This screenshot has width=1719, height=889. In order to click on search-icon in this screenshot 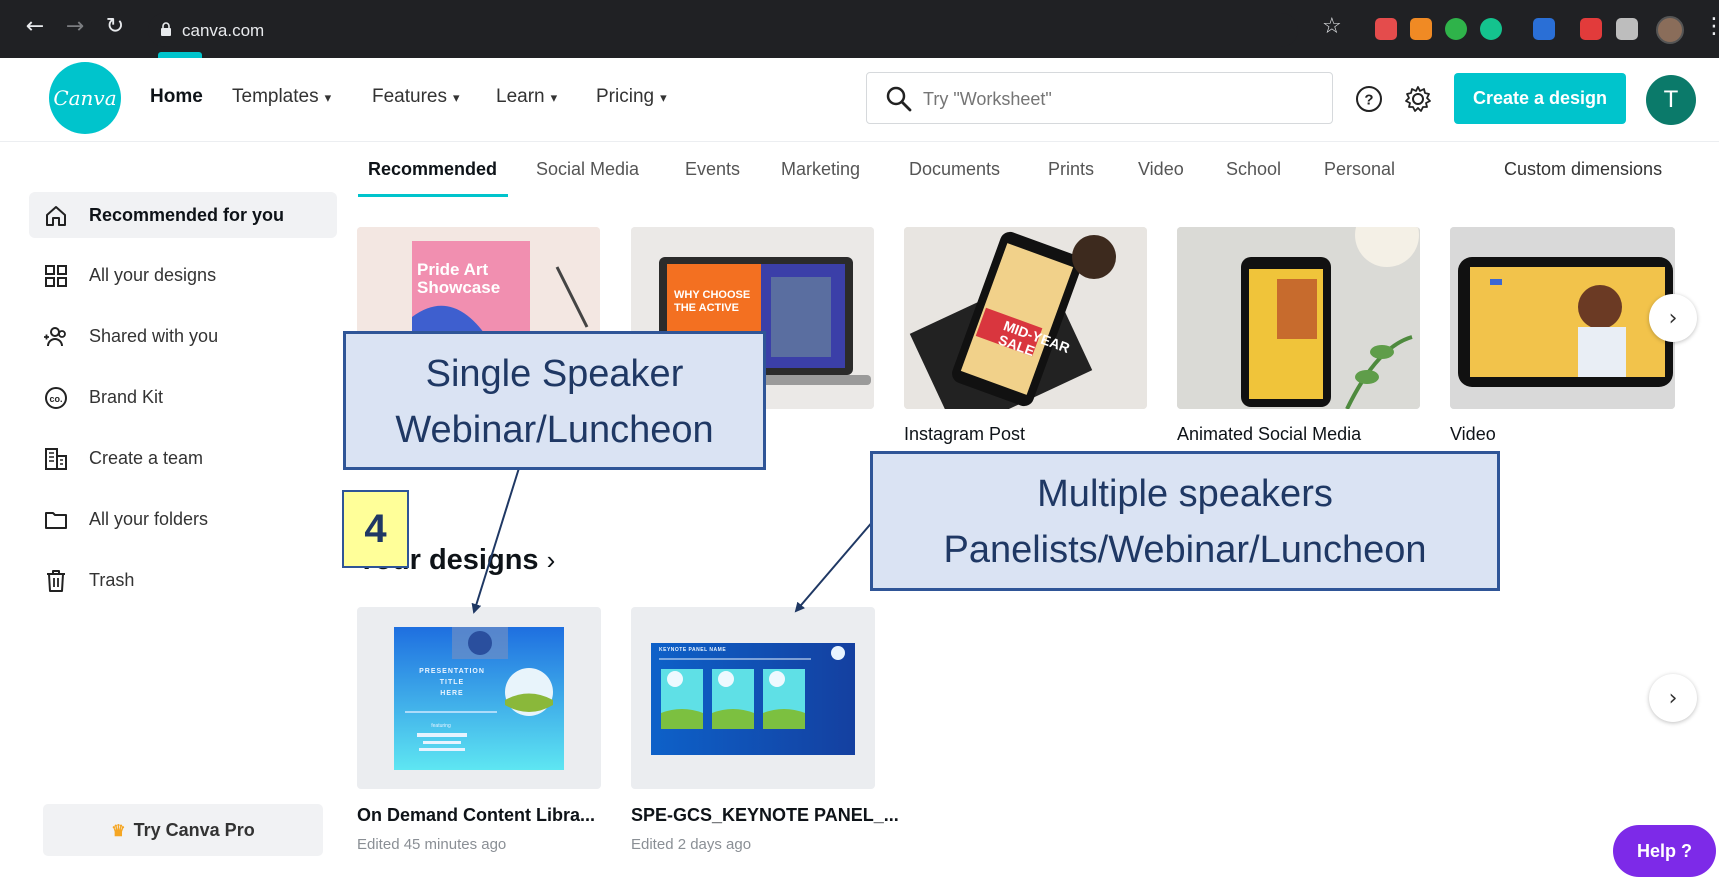, I will do `click(899, 99)`.